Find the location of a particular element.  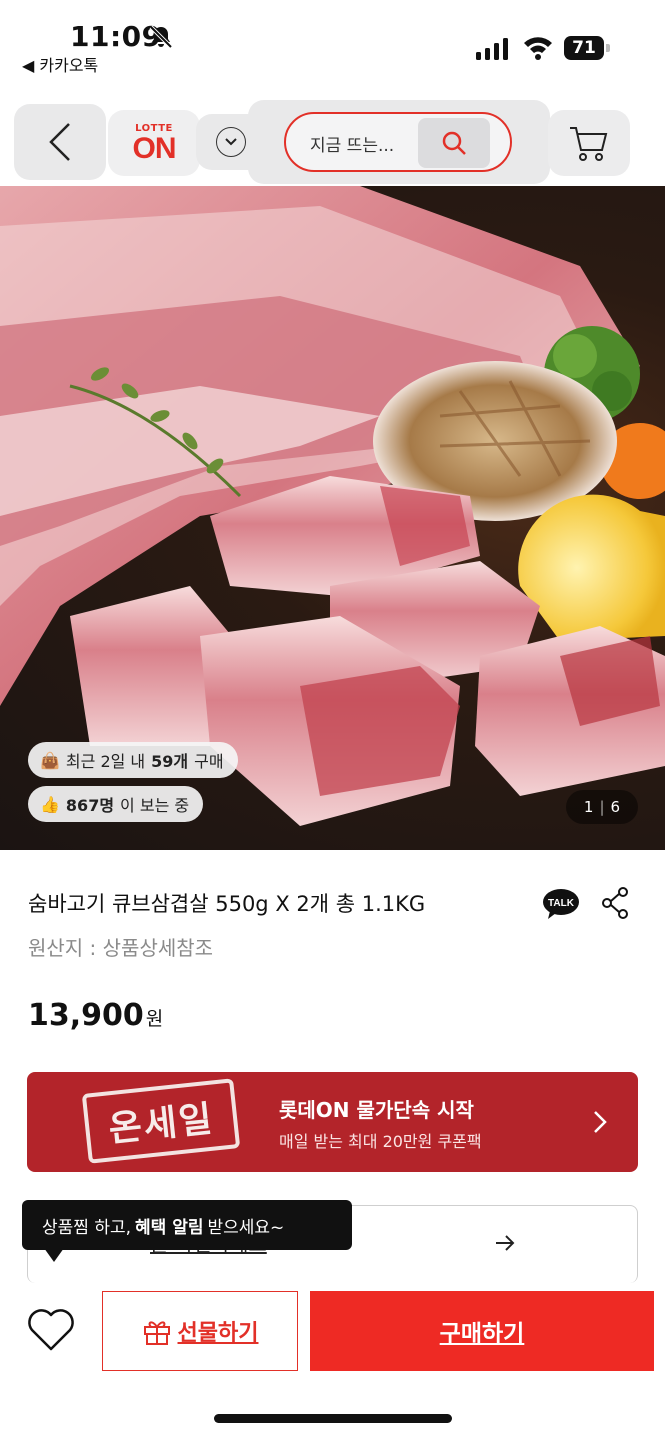

cart-icon is located at coordinates (589, 144).